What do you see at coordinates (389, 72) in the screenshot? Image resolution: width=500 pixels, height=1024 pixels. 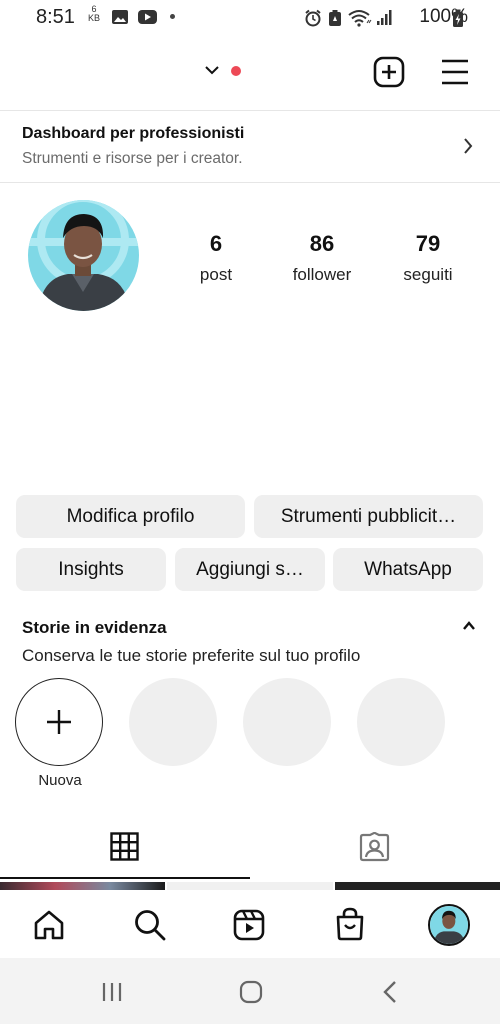 I see `new-post-icon` at bounding box center [389, 72].